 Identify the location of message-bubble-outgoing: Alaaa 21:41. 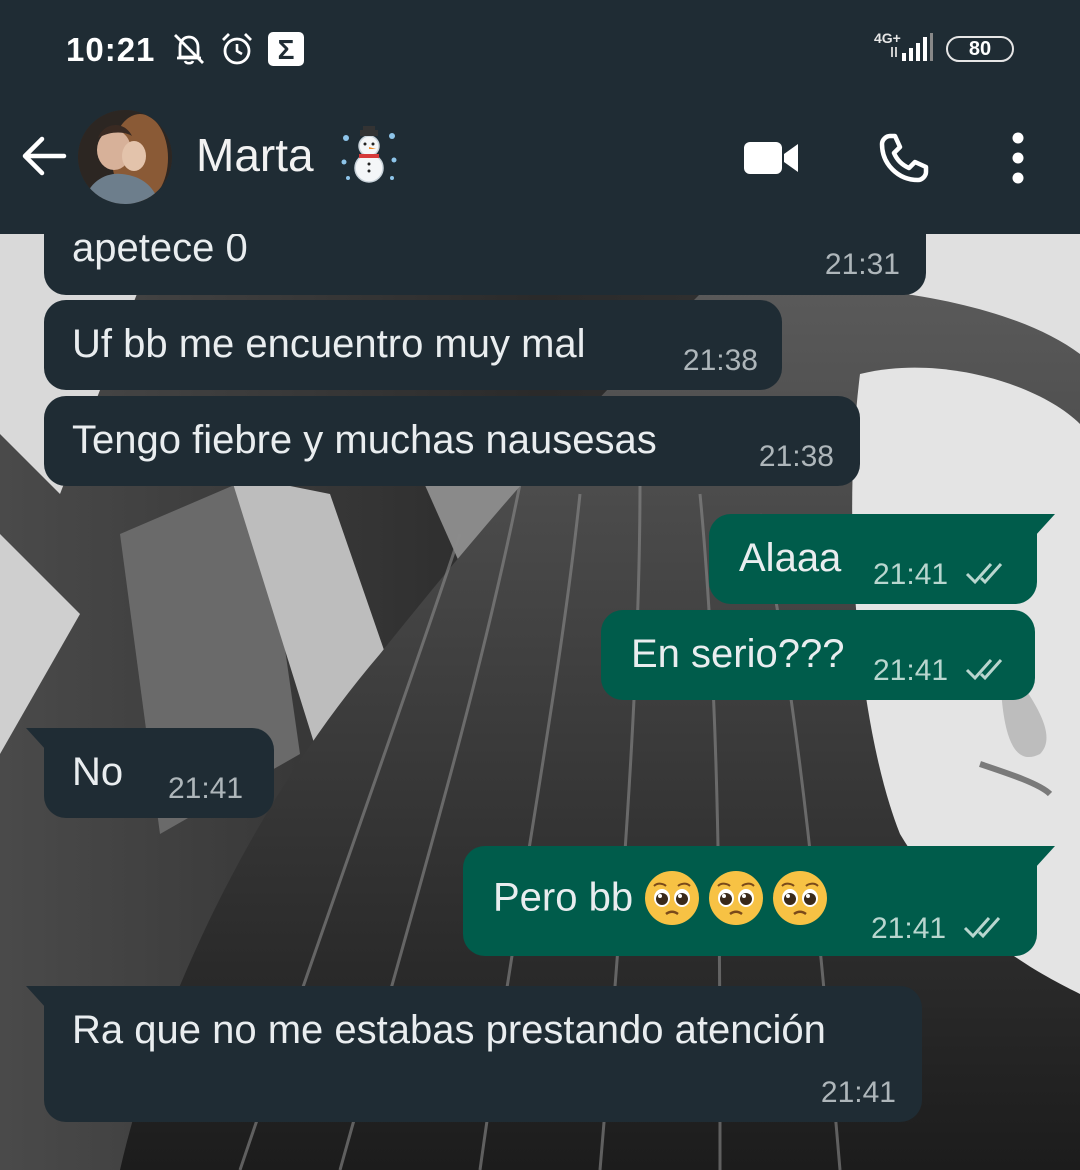
(882, 559).